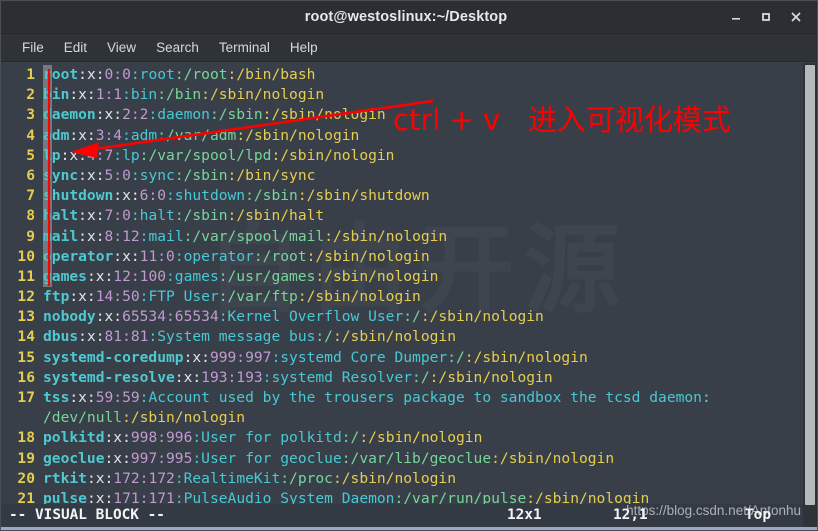 The image size is (818, 531). Describe the element at coordinates (630, 515) in the screenshot. I see `status-cursor-position: 12,1` at that location.